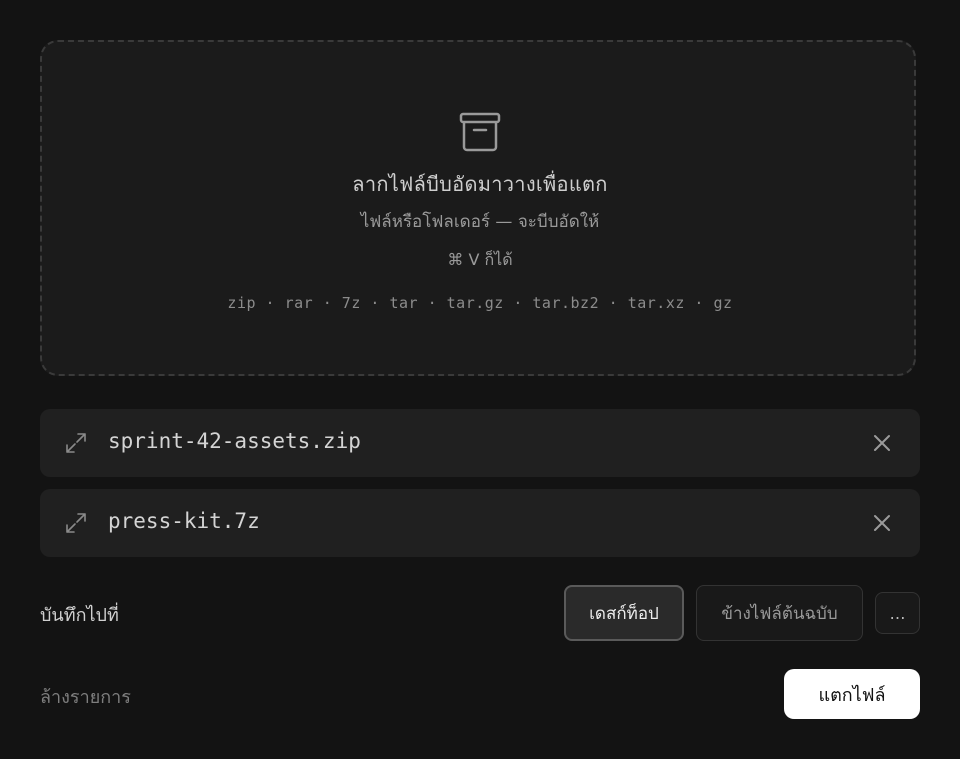 The width and height of the screenshot is (960, 759). What do you see at coordinates (79, 615) in the screenshot?
I see `save-destination-label: บันทึกไปที่` at bounding box center [79, 615].